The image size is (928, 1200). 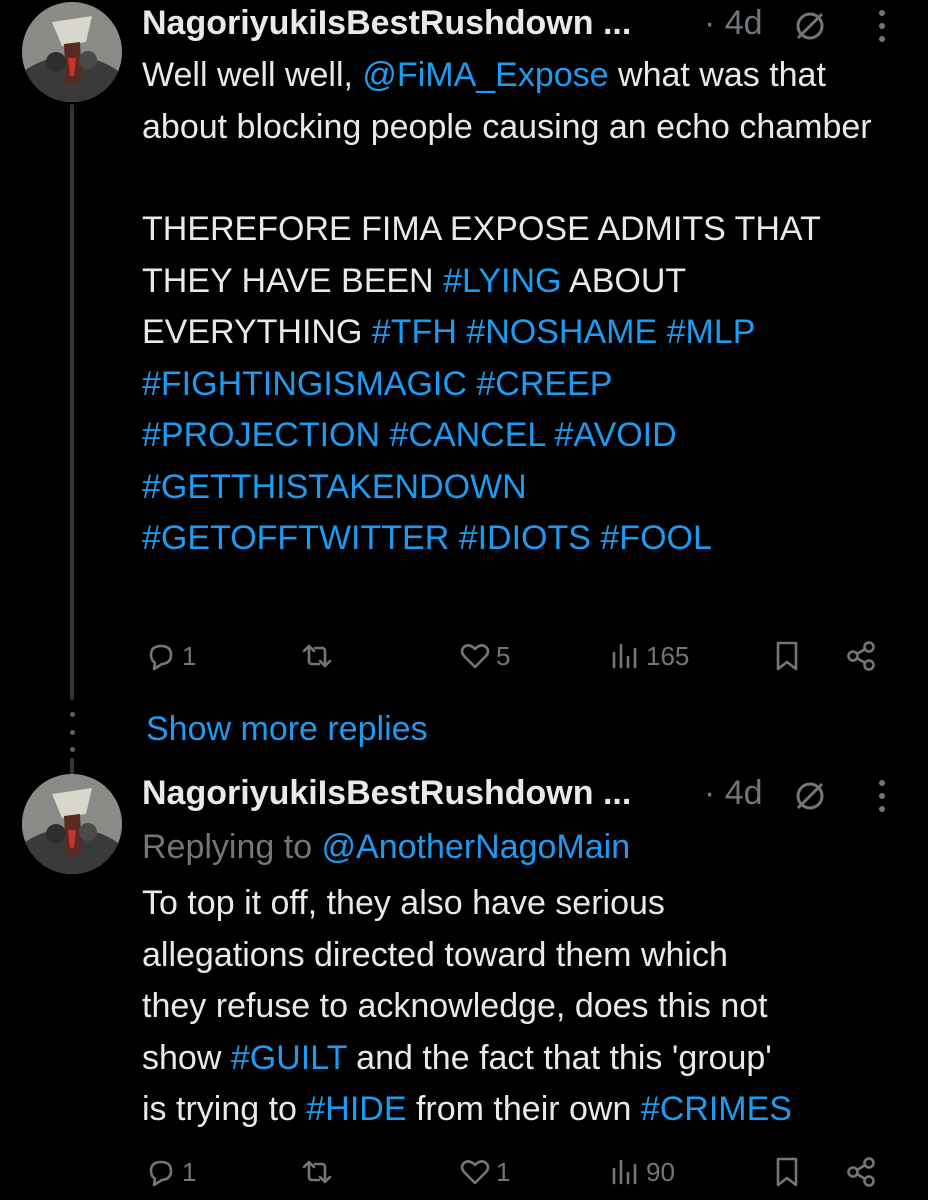 What do you see at coordinates (377, 384) in the screenshot?
I see `hashtag-link: #FIGHTINGISMAGIC #CREEP` at bounding box center [377, 384].